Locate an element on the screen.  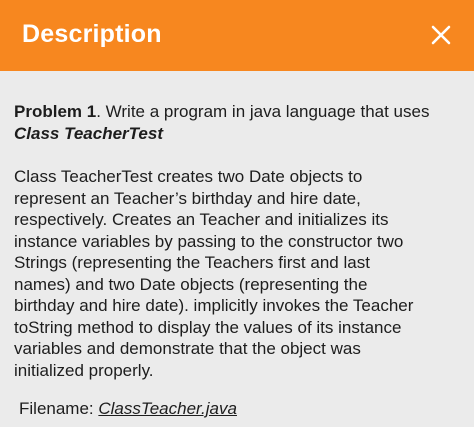
filename-row: Filename: ClassTeacher.java is located at coordinates (239, 409).